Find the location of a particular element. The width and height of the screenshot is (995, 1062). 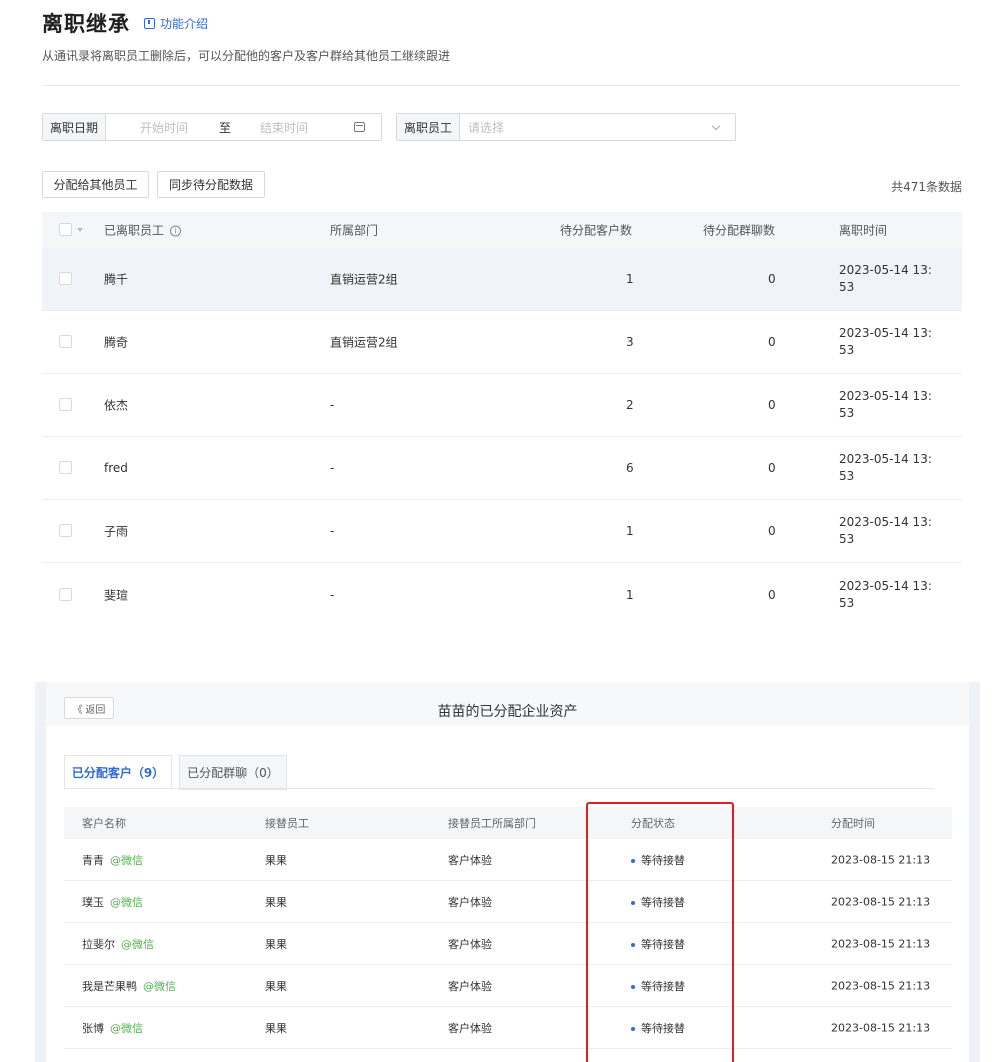

employee-name: fred is located at coordinates (116, 468).